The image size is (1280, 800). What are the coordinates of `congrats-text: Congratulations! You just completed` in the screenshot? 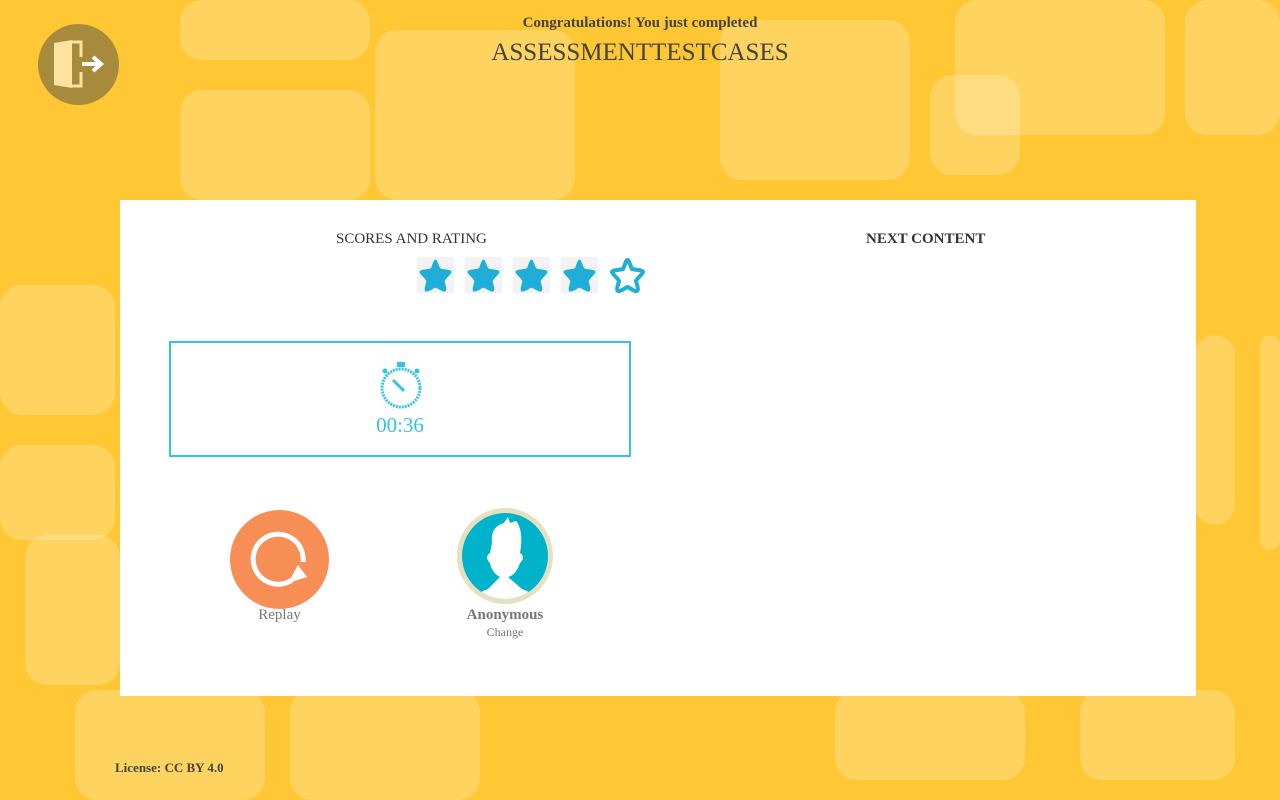 It's located at (640, 23).